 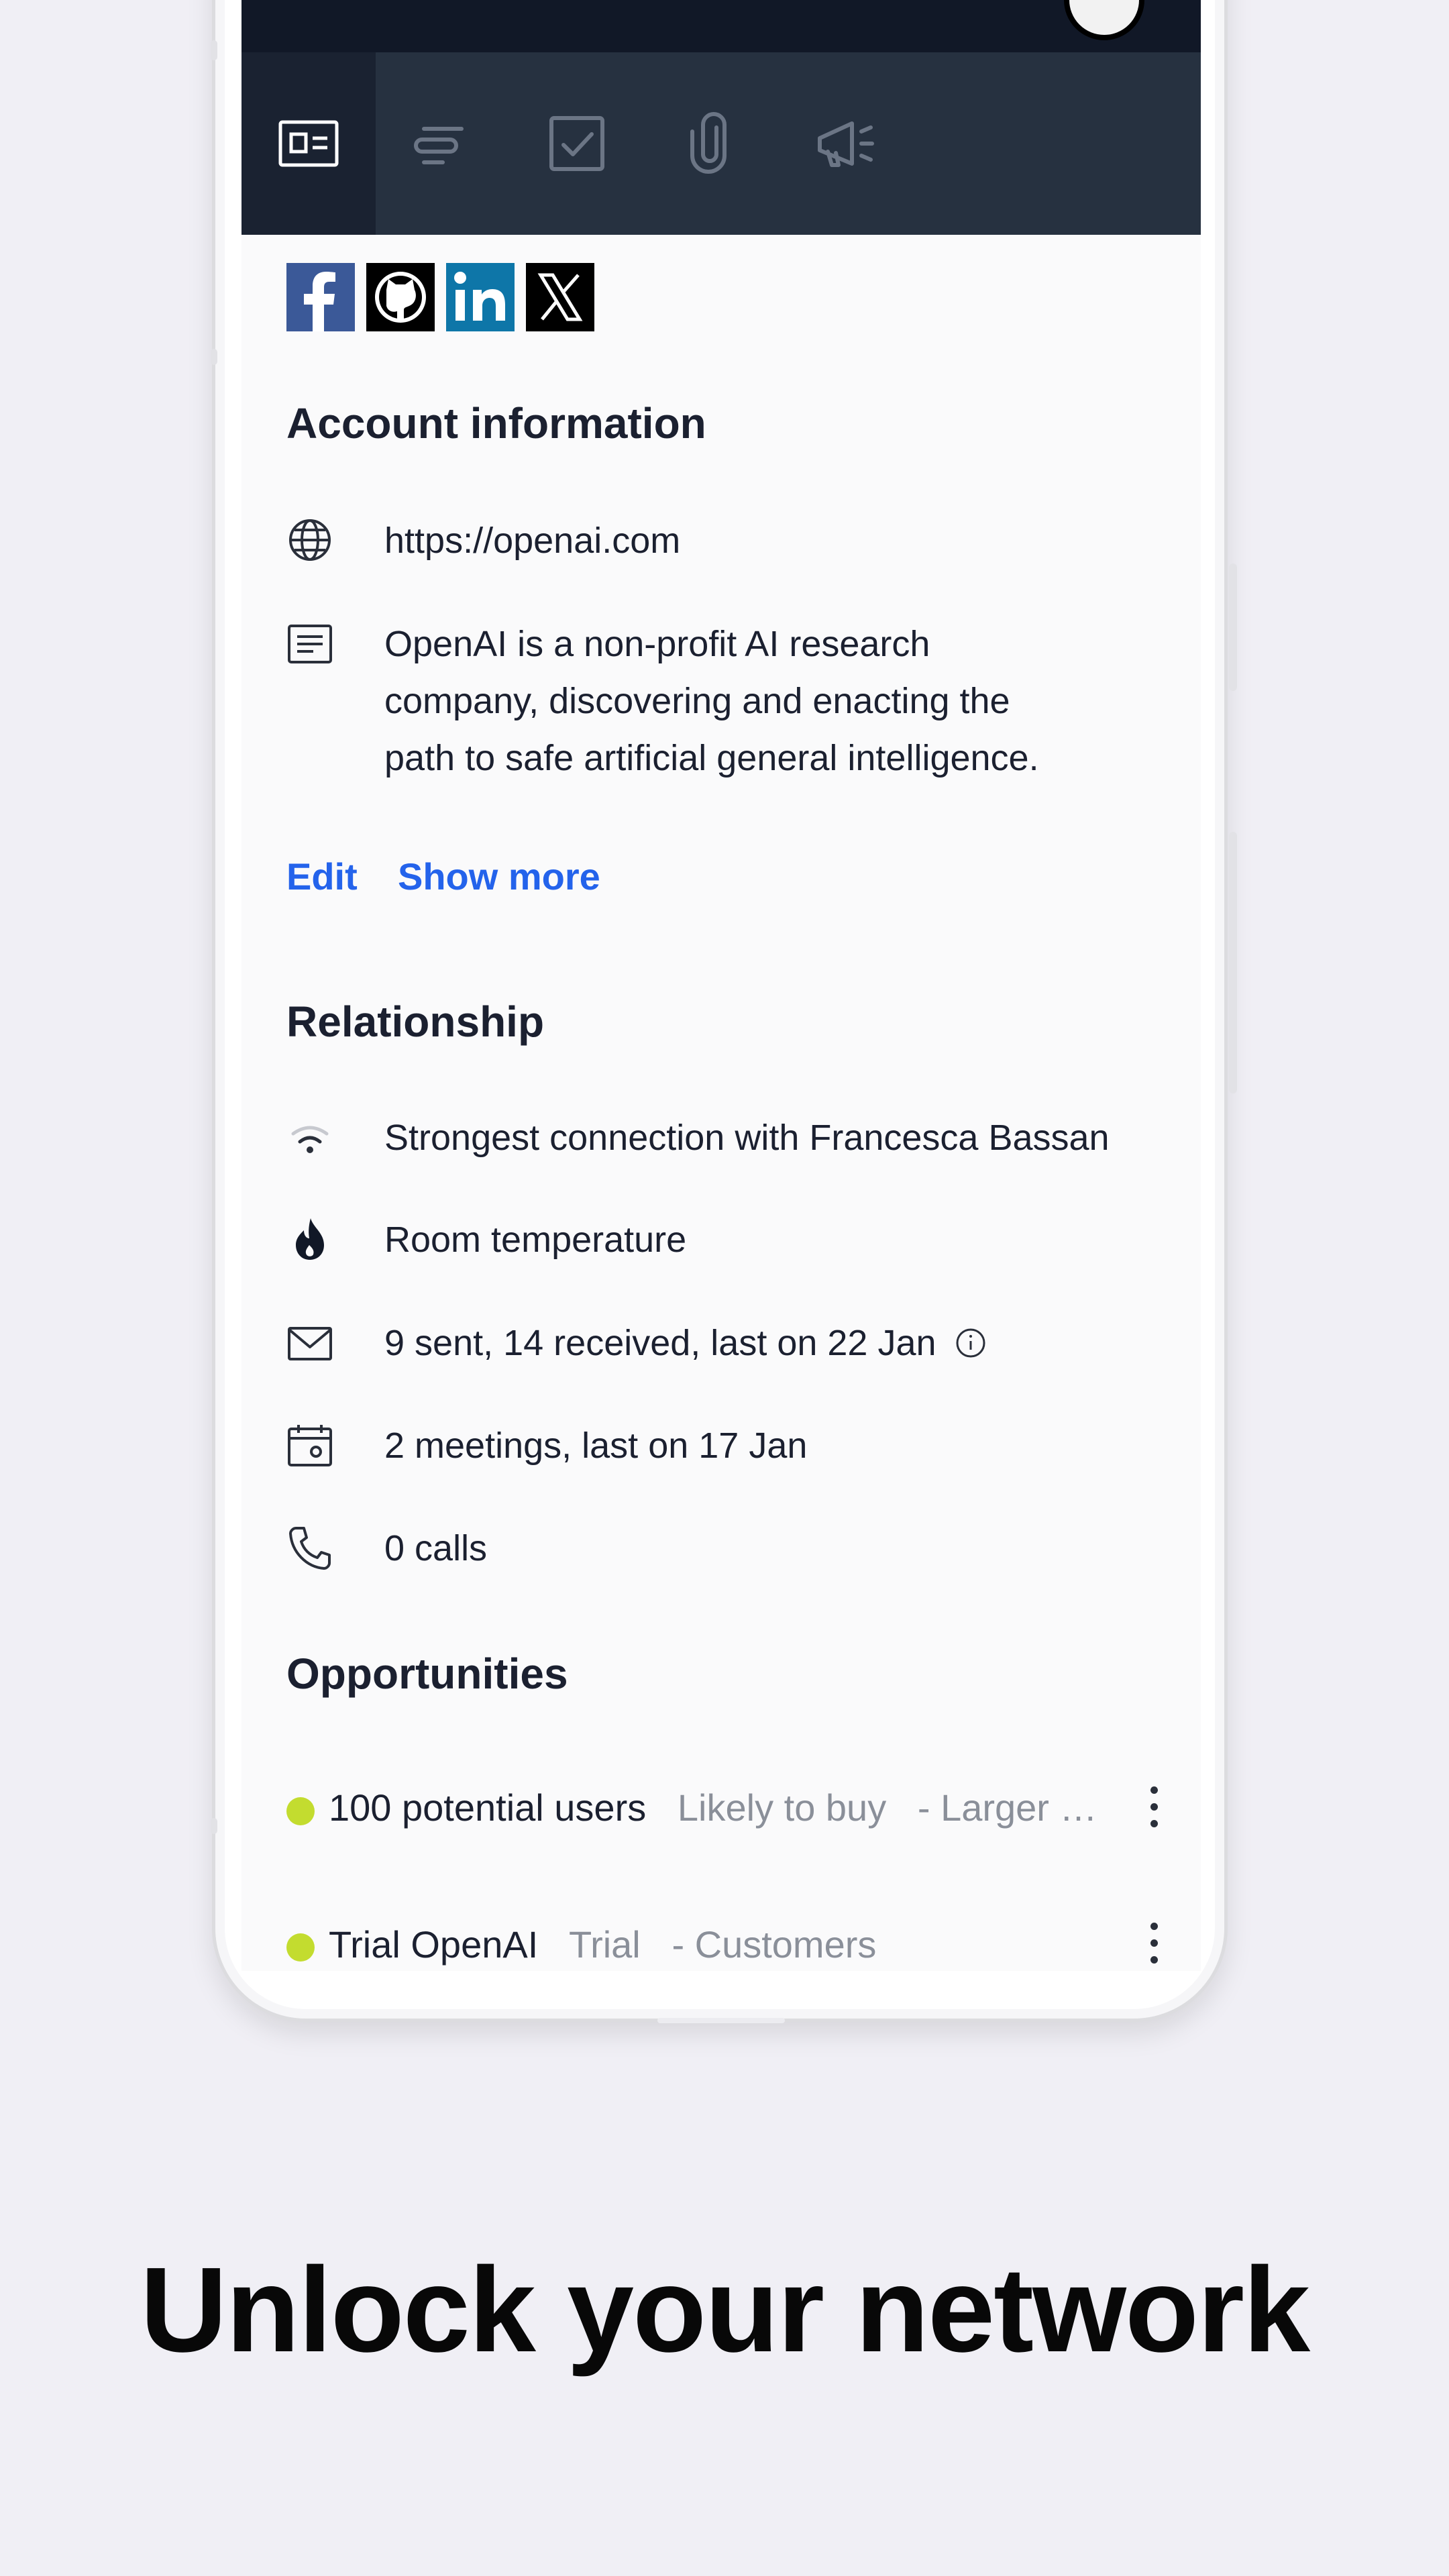 I want to click on record-tab-bar, so click(x=721, y=143).